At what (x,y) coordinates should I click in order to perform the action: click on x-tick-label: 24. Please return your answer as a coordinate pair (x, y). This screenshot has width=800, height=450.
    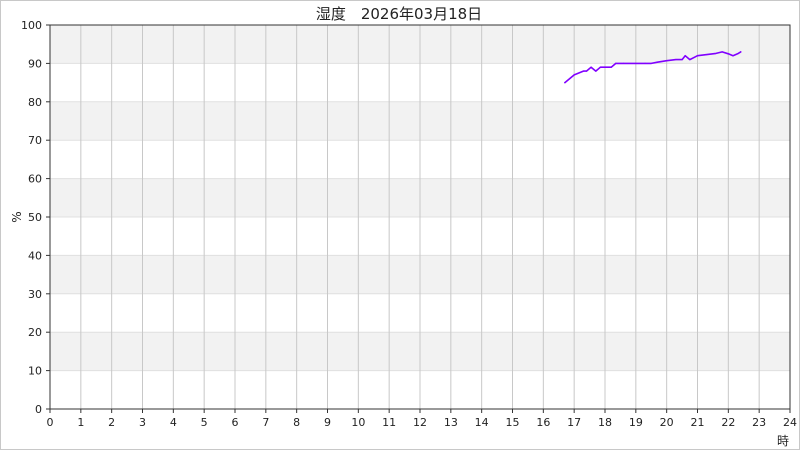
    Looking at the image, I should click on (790, 422).